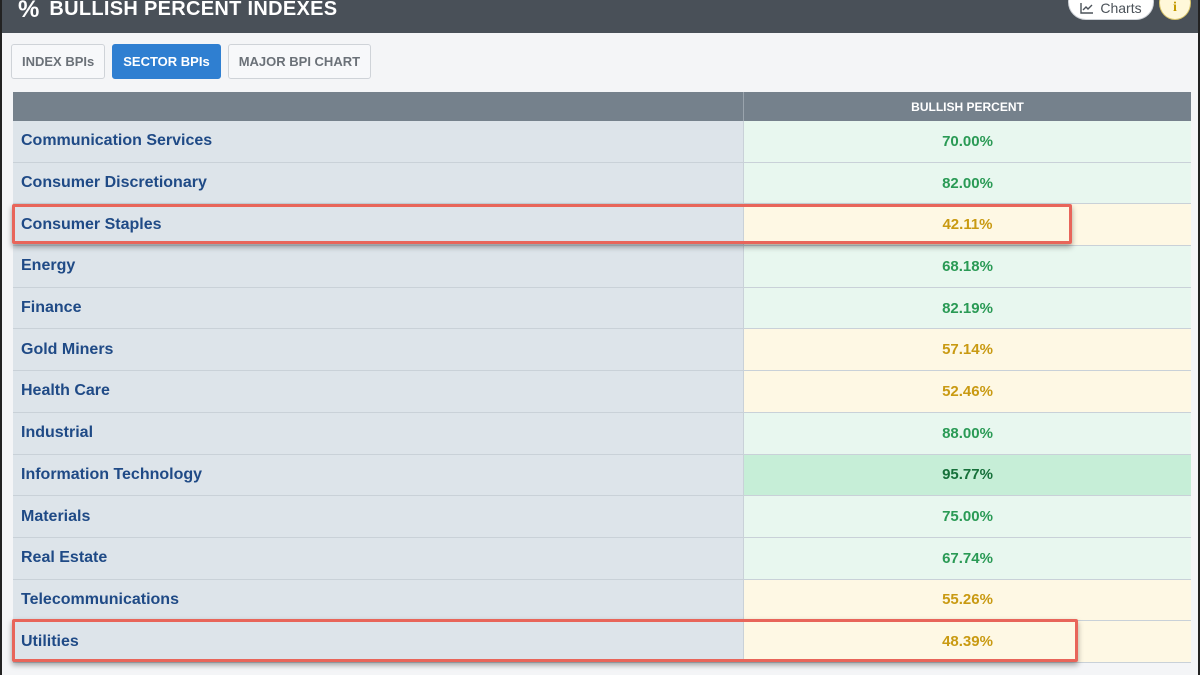 This screenshot has width=1200, height=675. Describe the element at coordinates (193, 10) in the screenshot. I see `page-title: BULLISH PERCENT INDEXES` at that location.